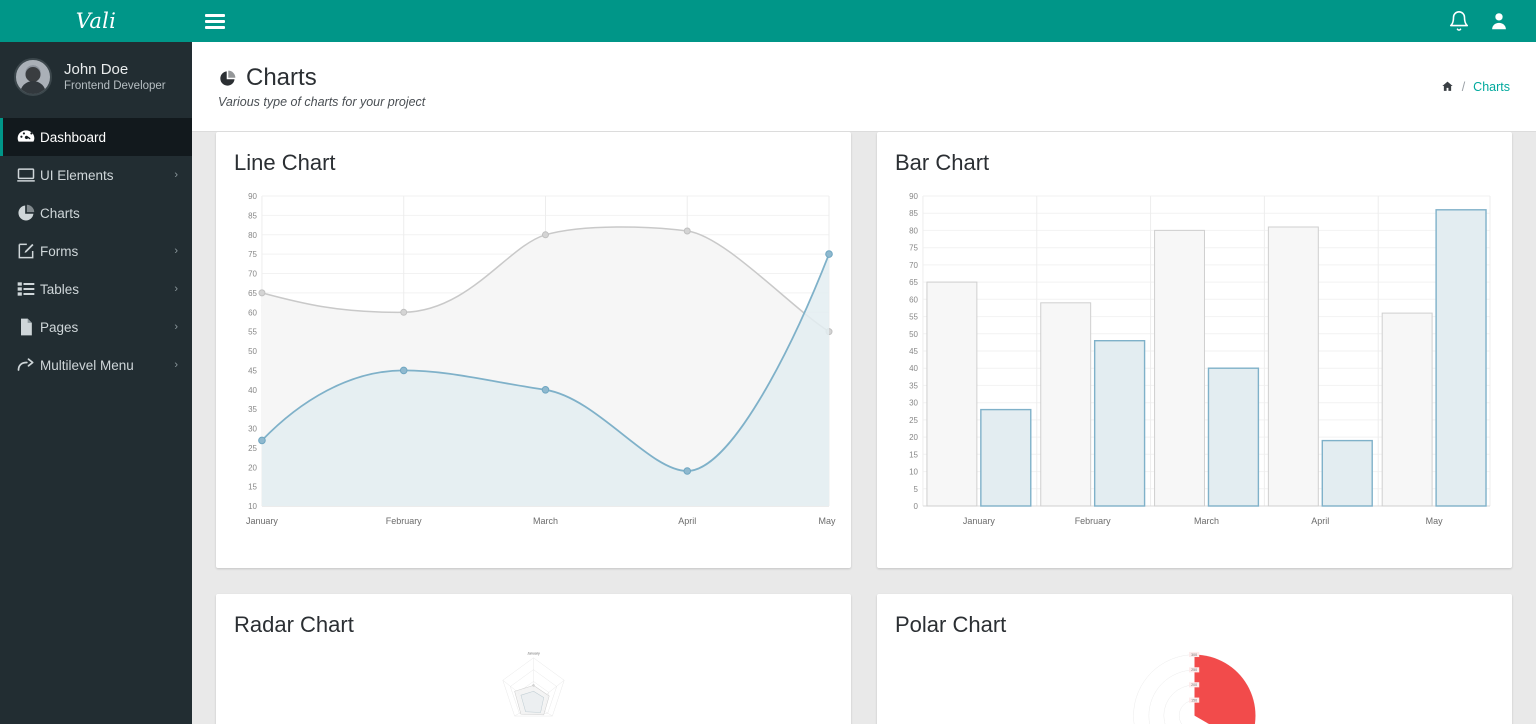 This screenshot has height=724, width=1536. What do you see at coordinates (96, 175) in the screenshot?
I see `sidebar-item-ui-elements: UI Elements ›` at bounding box center [96, 175].